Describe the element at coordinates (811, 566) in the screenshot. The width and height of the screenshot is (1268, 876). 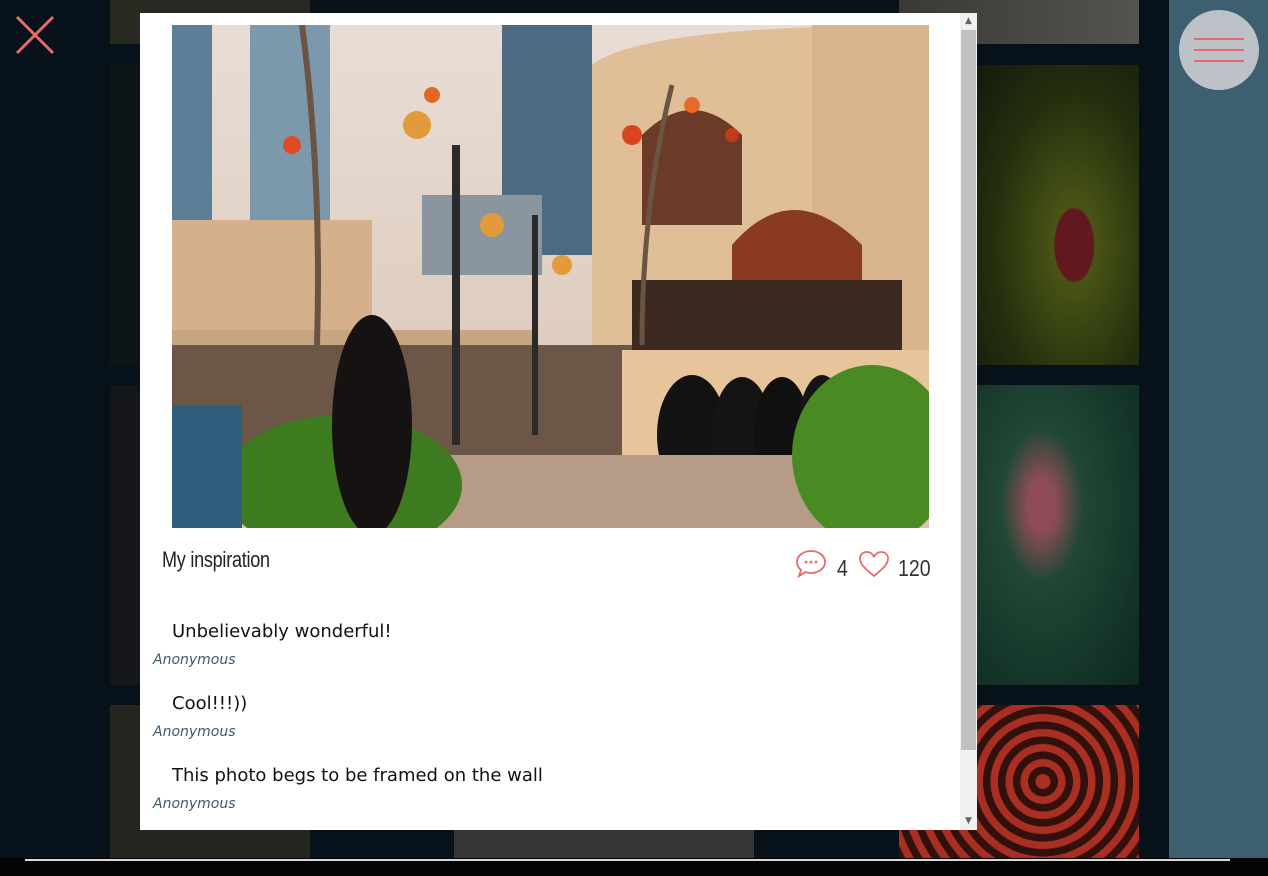
I see `speech-bubble-icon` at that location.